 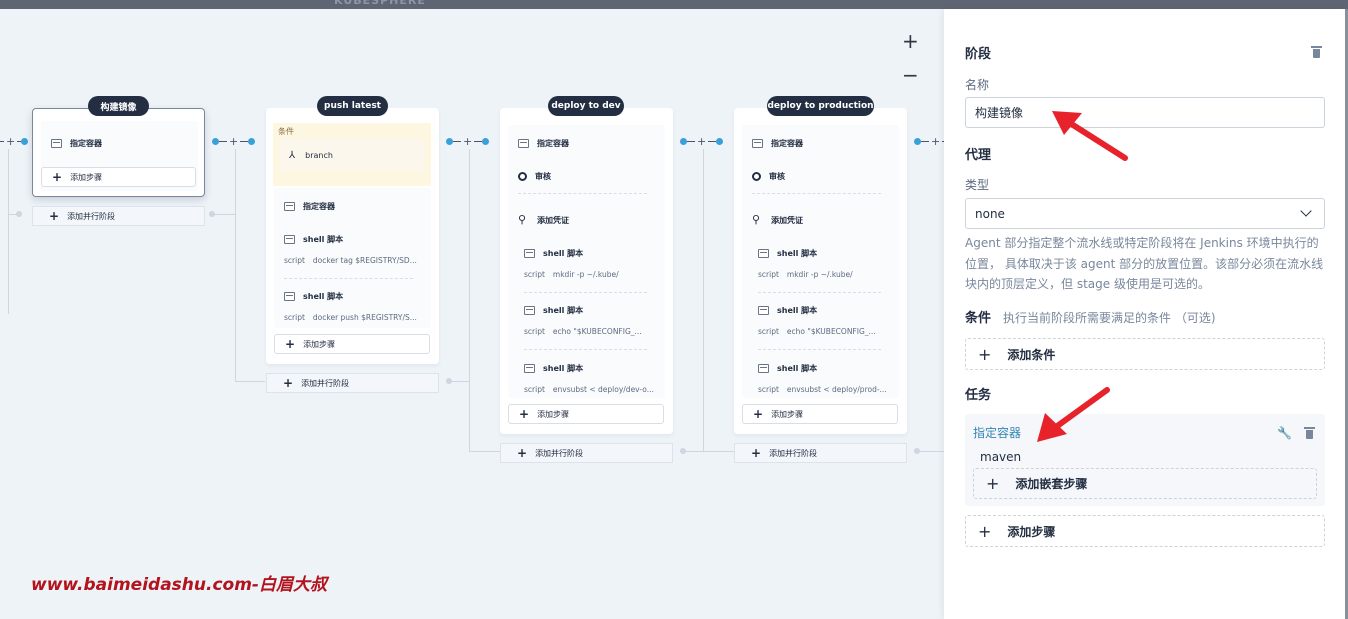 What do you see at coordinates (586, 106) in the screenshot?
I see `stage-pill-deploy-dev: deploy to dev` at bounding box center [586, 106].